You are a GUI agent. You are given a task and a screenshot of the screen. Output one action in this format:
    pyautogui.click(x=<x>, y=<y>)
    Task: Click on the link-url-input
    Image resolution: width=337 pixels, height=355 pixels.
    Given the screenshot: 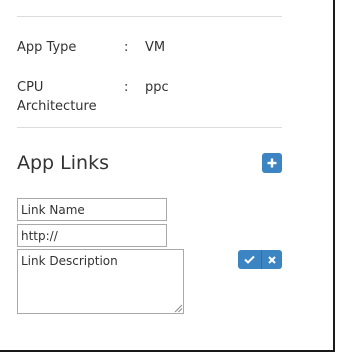 What is the action you would take?
    pyautogui.click(x=92, y=235)
    